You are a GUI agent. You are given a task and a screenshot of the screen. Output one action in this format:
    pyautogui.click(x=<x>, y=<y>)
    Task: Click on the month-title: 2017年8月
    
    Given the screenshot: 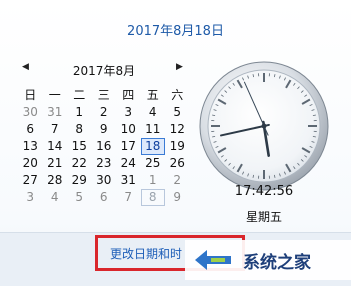 What is the action you would take?
    pyautogui.click(x=104, y=70)
    